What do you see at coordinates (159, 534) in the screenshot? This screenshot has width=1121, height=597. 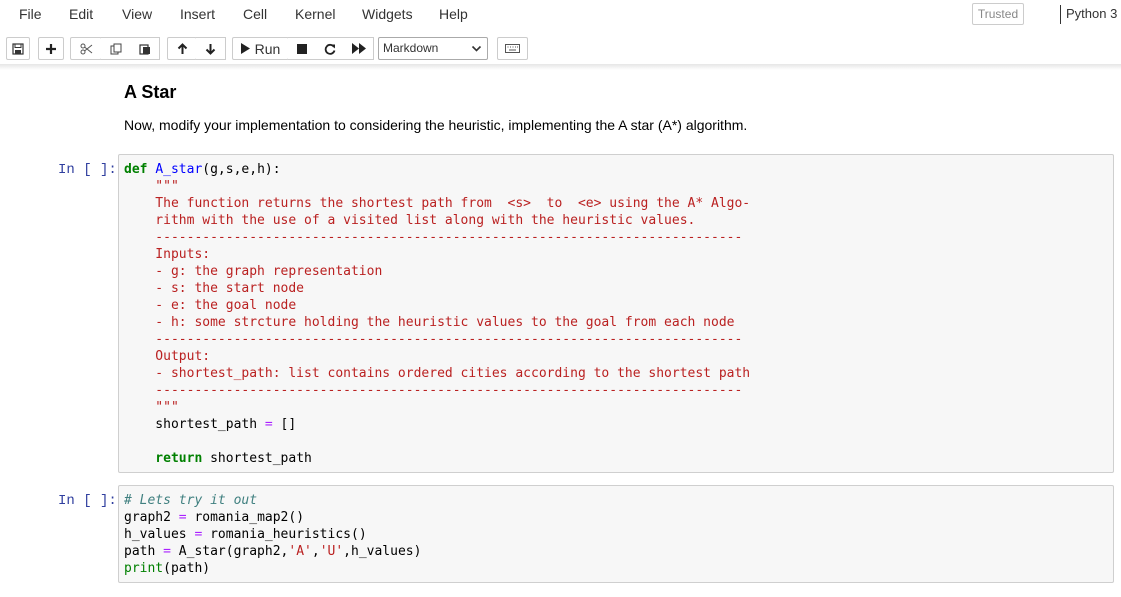 I see `code-token: h_values` at bounding box center [159, 534].